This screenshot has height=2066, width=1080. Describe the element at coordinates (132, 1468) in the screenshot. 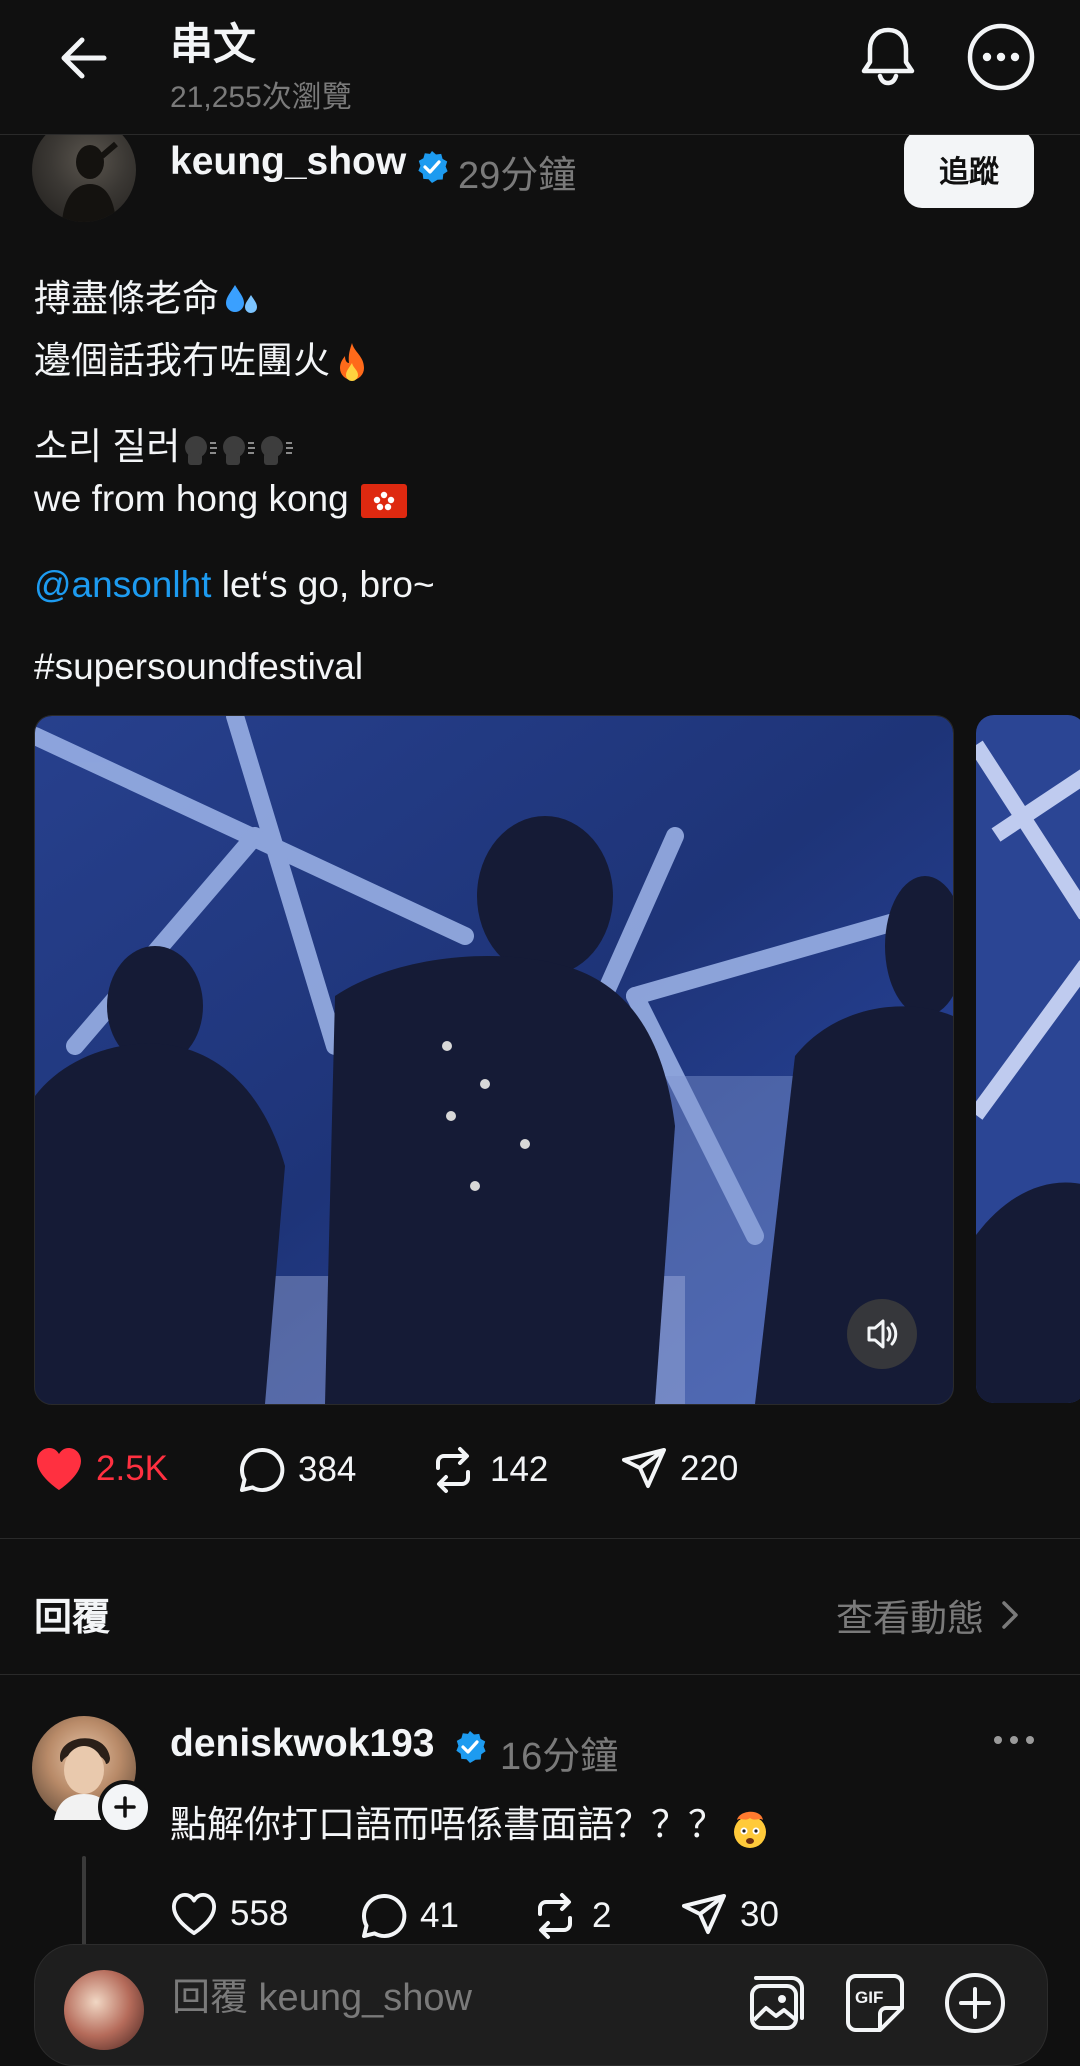

I see `like-count: 2.5K` at that location.